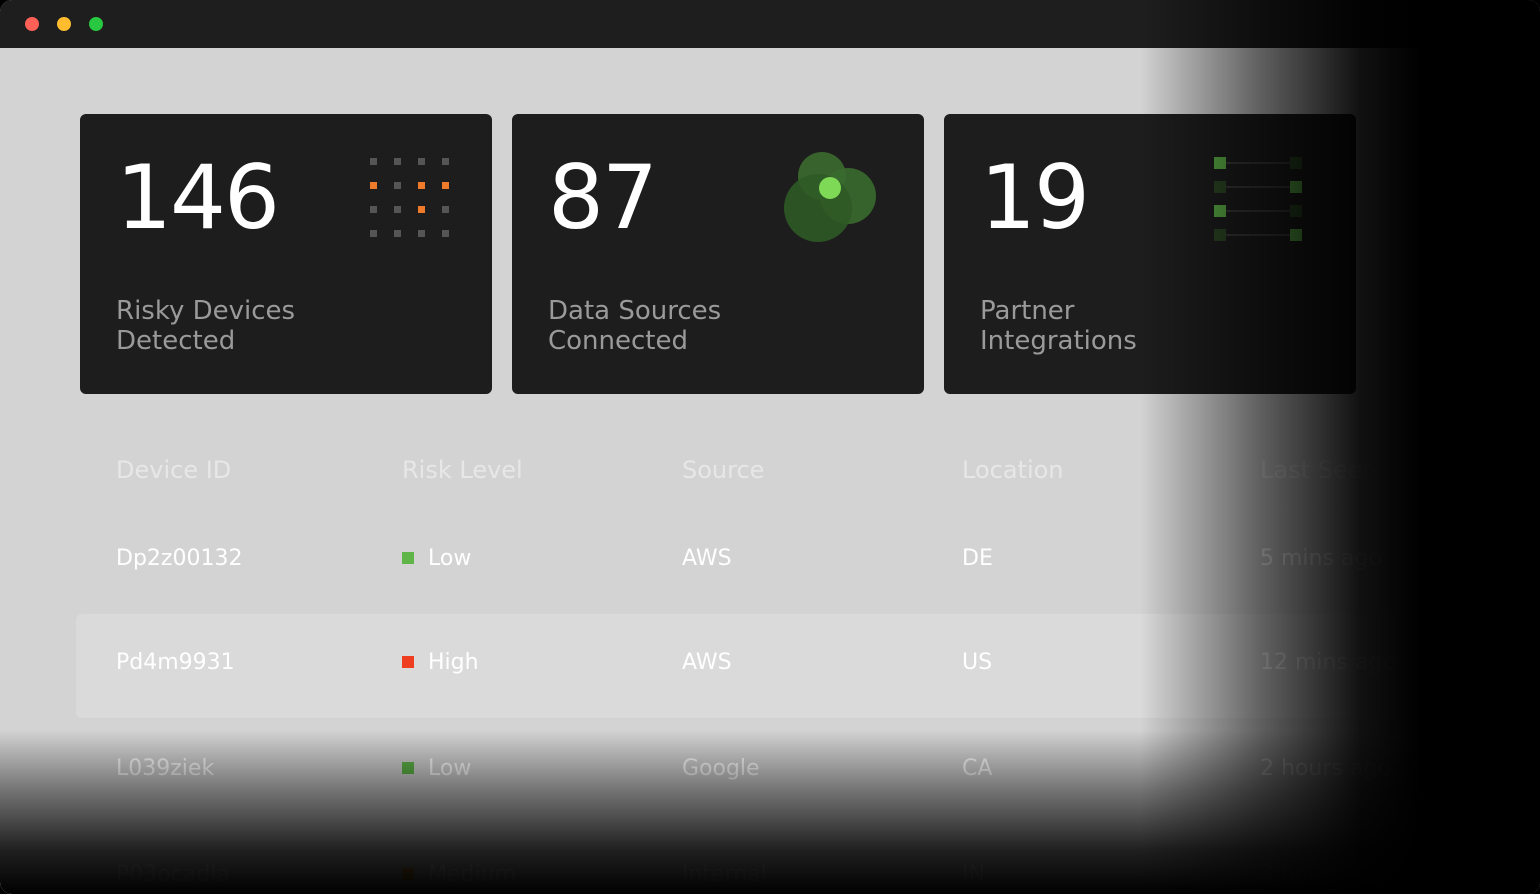 Image resolution: width=1540 pixels, height=894 pixels. I want to click on column-header-source: Source, so click(723, 470).